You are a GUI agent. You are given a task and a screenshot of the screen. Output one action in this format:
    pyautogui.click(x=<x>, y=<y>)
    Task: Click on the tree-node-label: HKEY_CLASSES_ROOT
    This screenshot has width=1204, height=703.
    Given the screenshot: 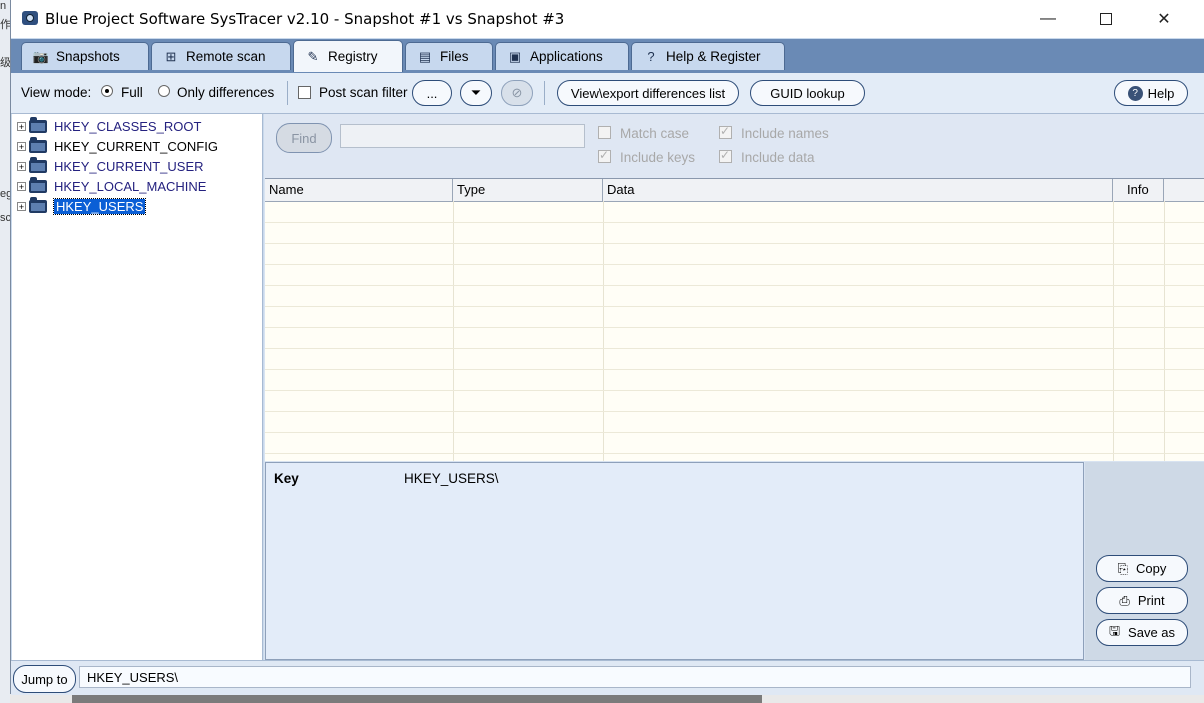 What is the action you would take?
    pyautogui.click(x=127, y=126)
    